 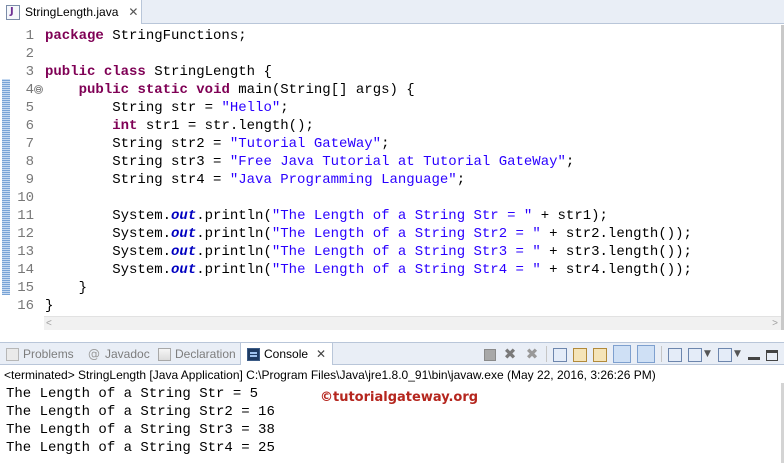 I want to click on tab-javadoc: @ Javadoc, so click(x=119, y=354).